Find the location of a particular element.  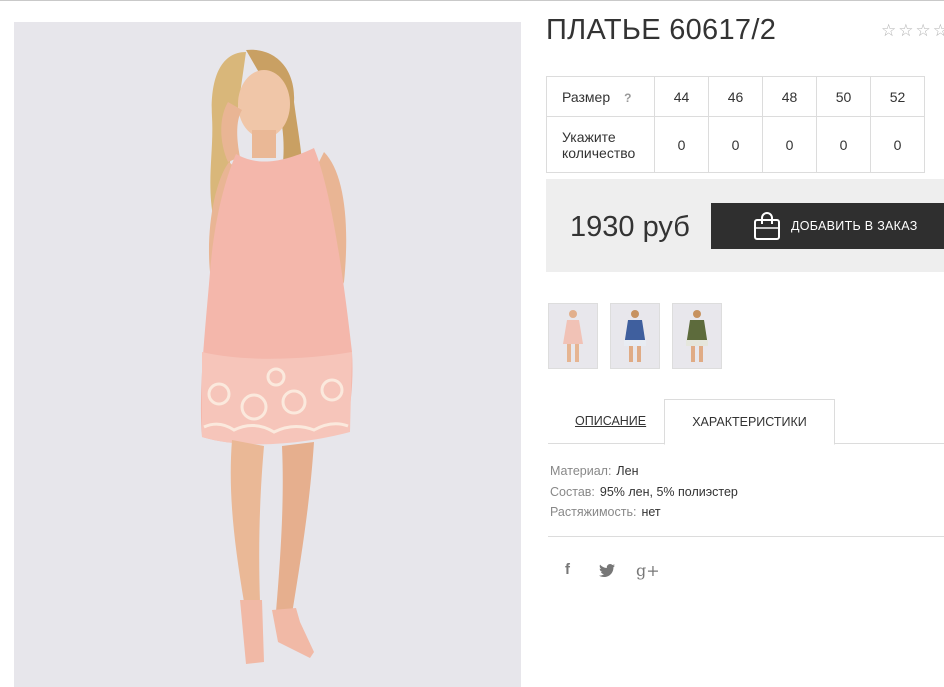

size-label: Размер is located at coordinates (586, 96).